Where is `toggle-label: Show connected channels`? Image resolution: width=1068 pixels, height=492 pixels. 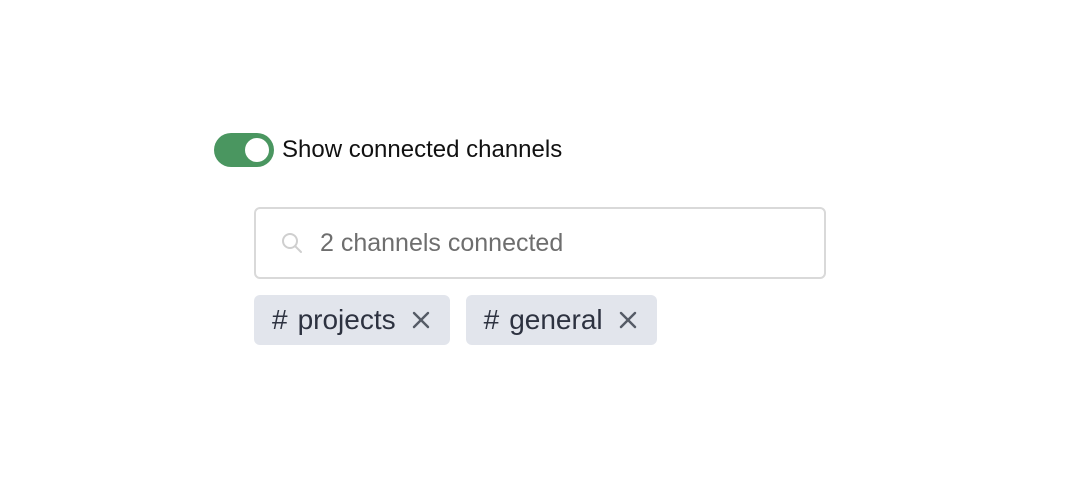 toggle-label: Show connected channels is located at coordinates (422, 149).